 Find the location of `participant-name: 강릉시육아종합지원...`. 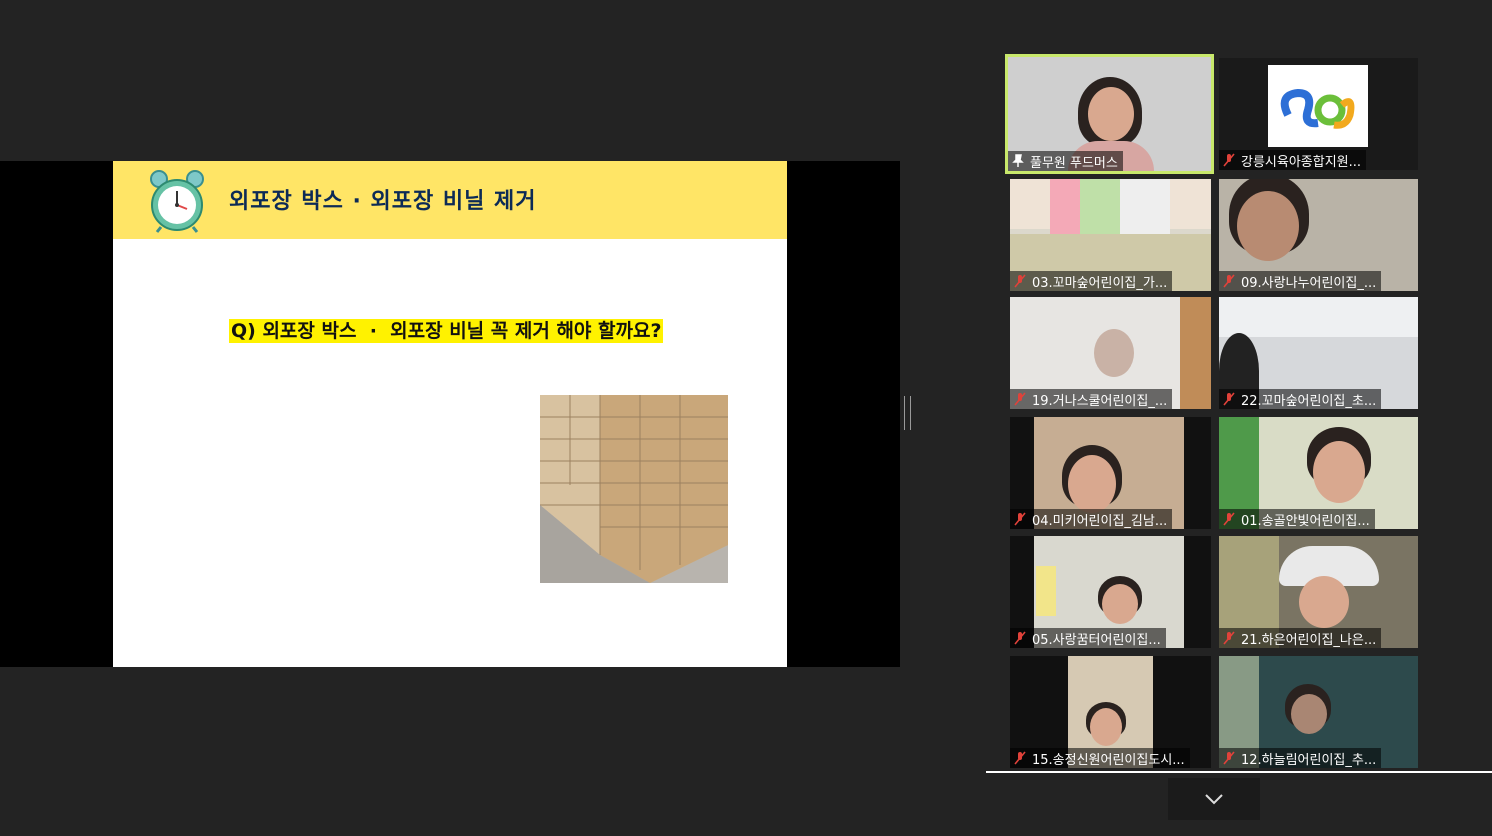

participant-name: 강릉시육아종합지원... is located at coordinates (1301, 162).